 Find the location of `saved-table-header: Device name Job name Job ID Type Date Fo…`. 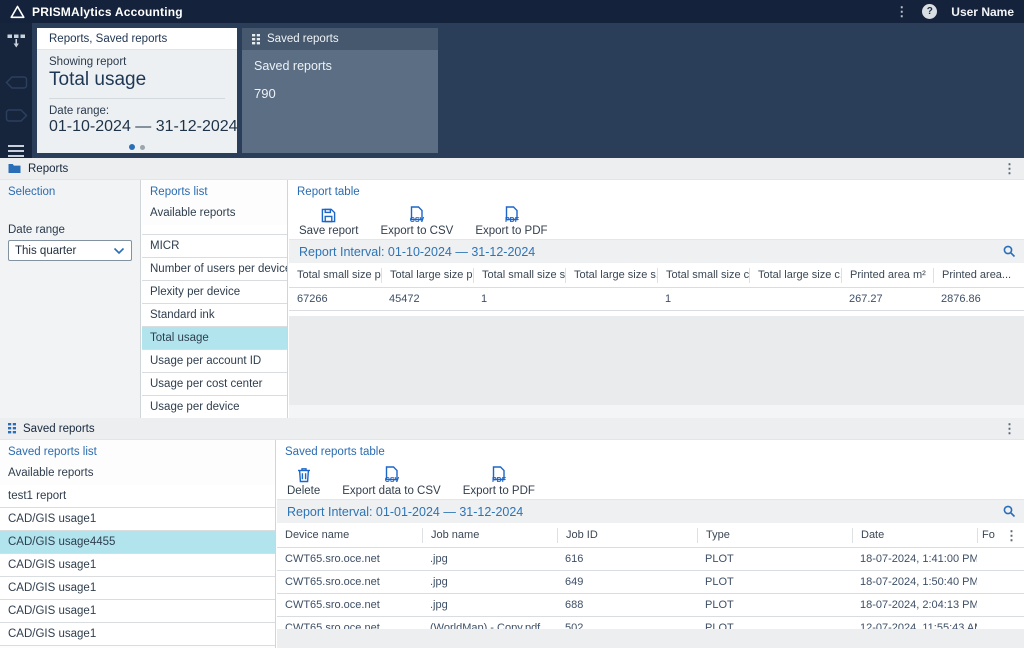

saved-table-header: Device name Job name Job ID Type Date Fo… is located at coordinates (650, 535).